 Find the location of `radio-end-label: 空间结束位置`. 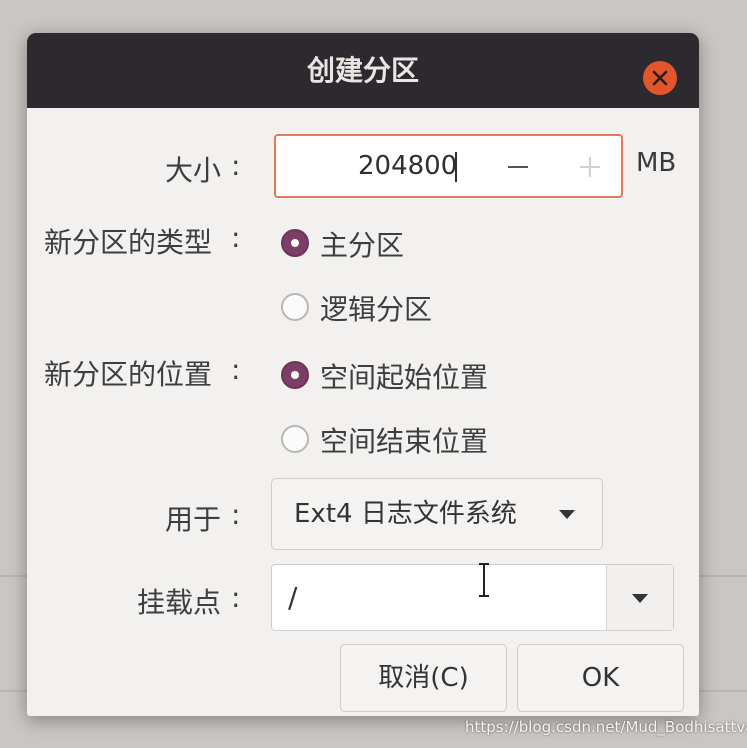

radio-end-label: 空间结束位置 is located at coordinates (404, 440).